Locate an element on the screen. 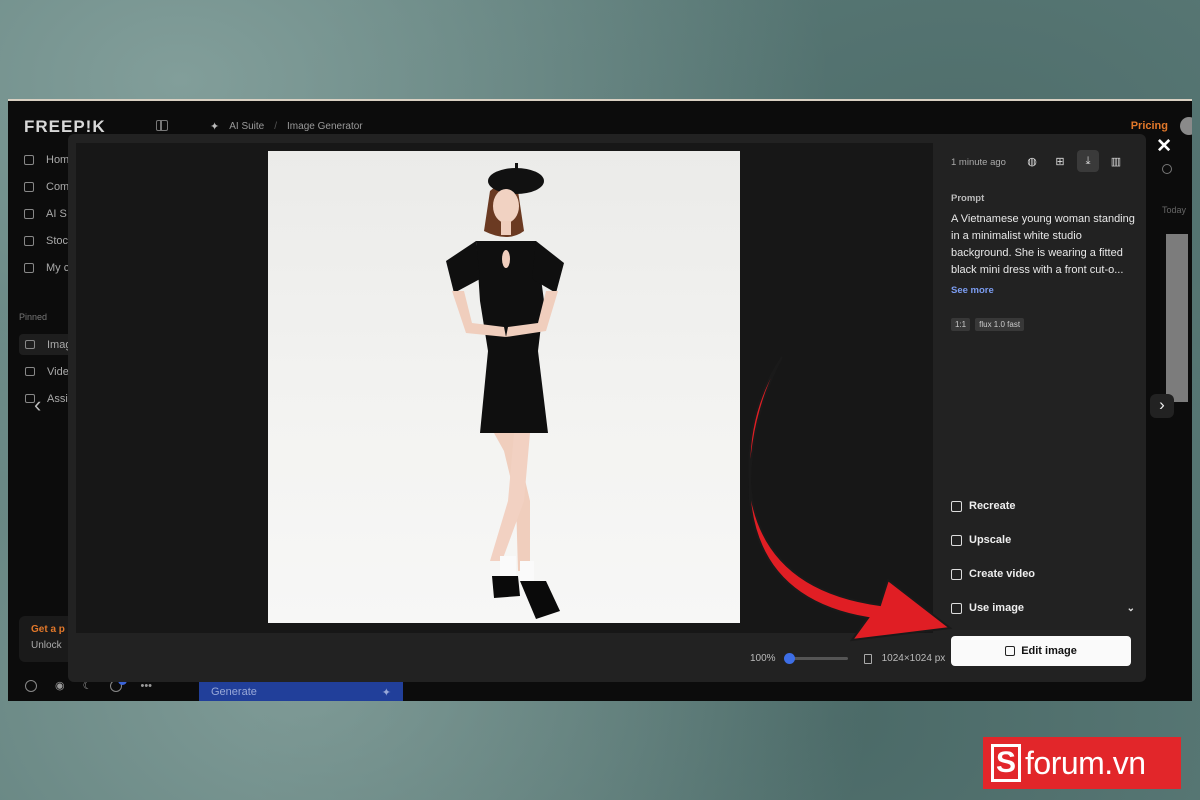 The height and width of the screenshot is (800, 1200). watermark-text: forum.vn is located at coordinates (1085, 762).